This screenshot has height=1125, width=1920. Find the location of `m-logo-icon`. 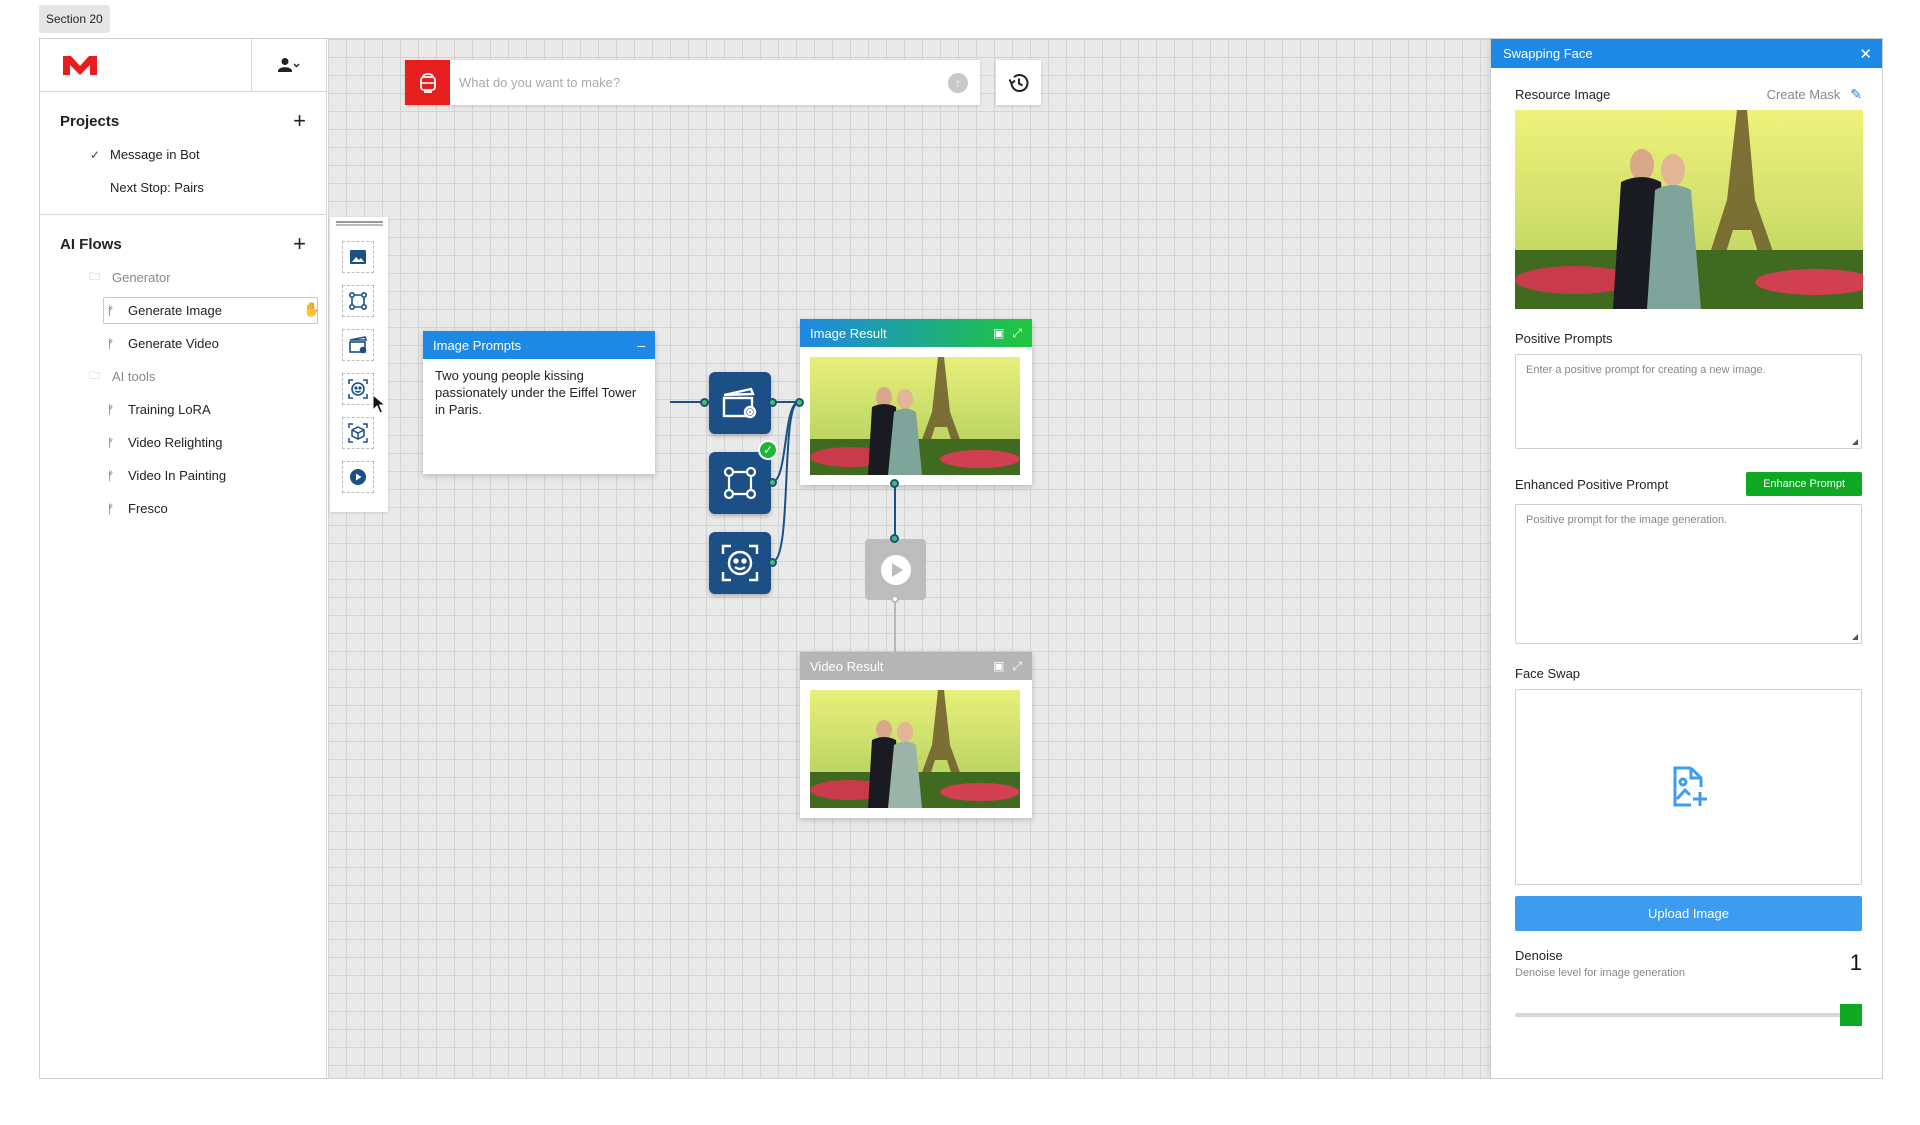

m-logo-icon is located at coordinates (80, 65).